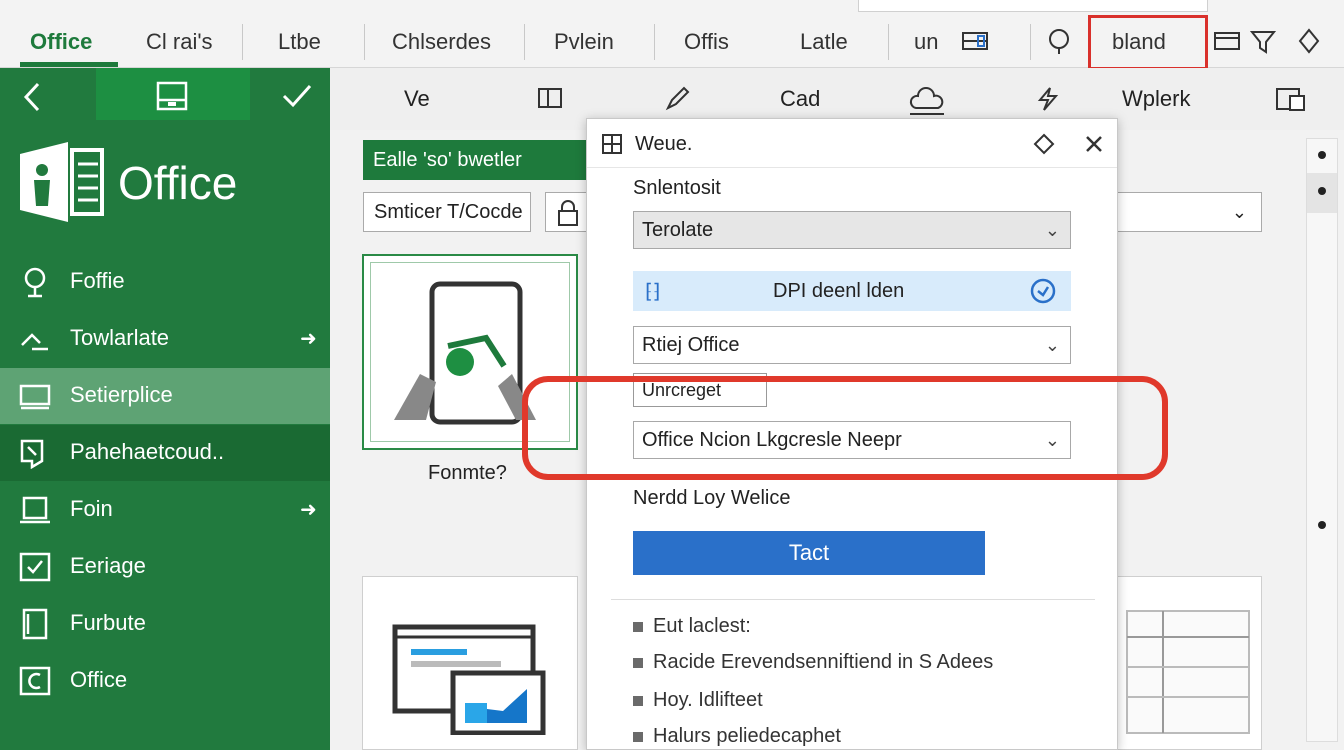  I want to click on devices-illustration, so click(469, 679).